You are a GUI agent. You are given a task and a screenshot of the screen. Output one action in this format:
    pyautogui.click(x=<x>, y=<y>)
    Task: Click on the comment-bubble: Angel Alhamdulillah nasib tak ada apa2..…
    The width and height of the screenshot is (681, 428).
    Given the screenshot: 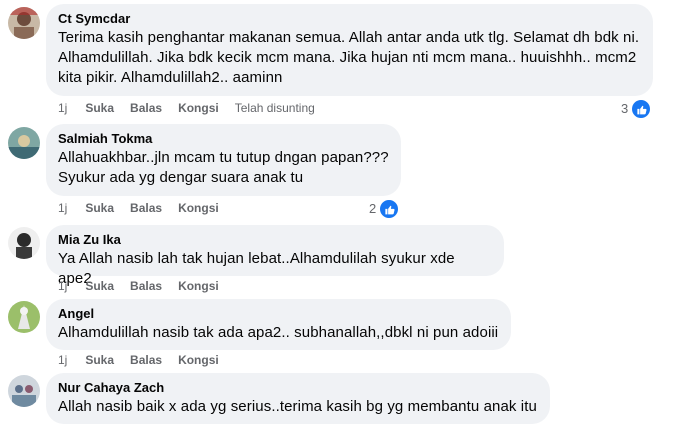 What is the action you would take?
    pyautogui.click(x=278, y=324)
    